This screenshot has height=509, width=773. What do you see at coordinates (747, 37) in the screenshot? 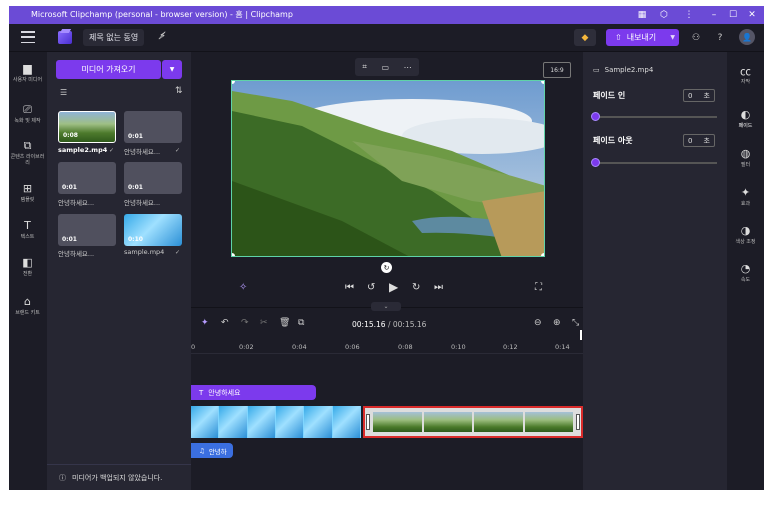
I see `avatar: 👤` at bounding box center [747, 37].